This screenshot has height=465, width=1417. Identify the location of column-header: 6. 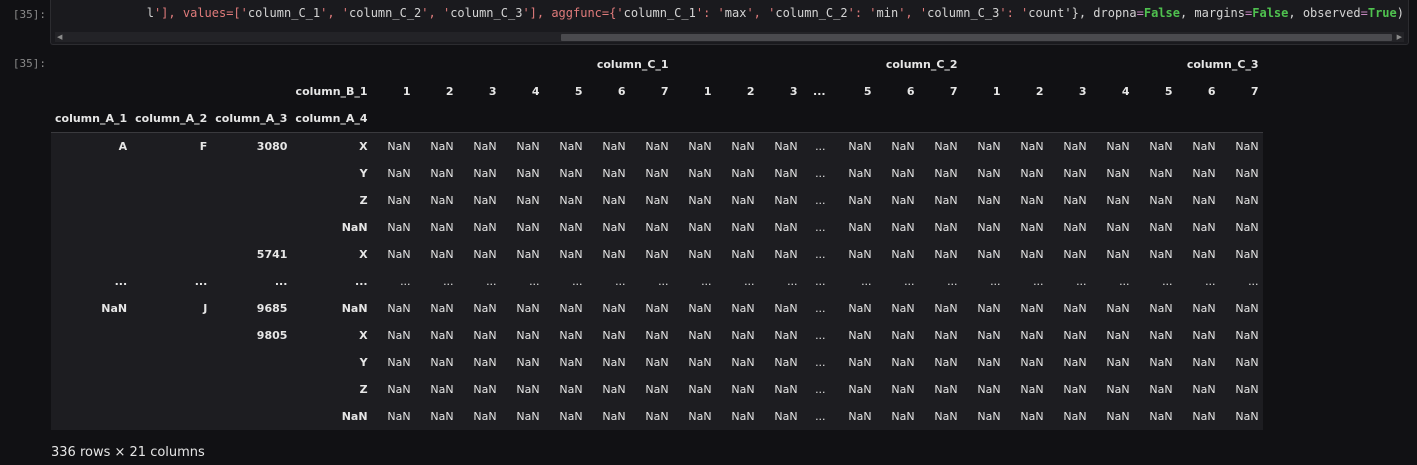
(621, 91).